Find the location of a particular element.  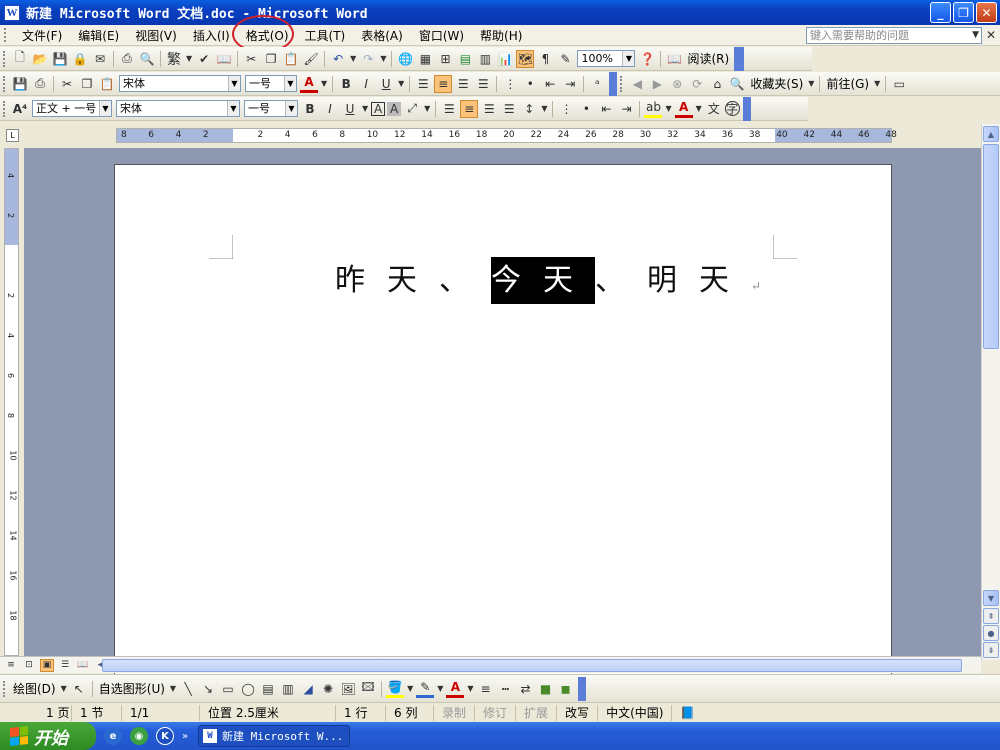

line-spacing-icon: ↕ is located at coordinates (529, 109).